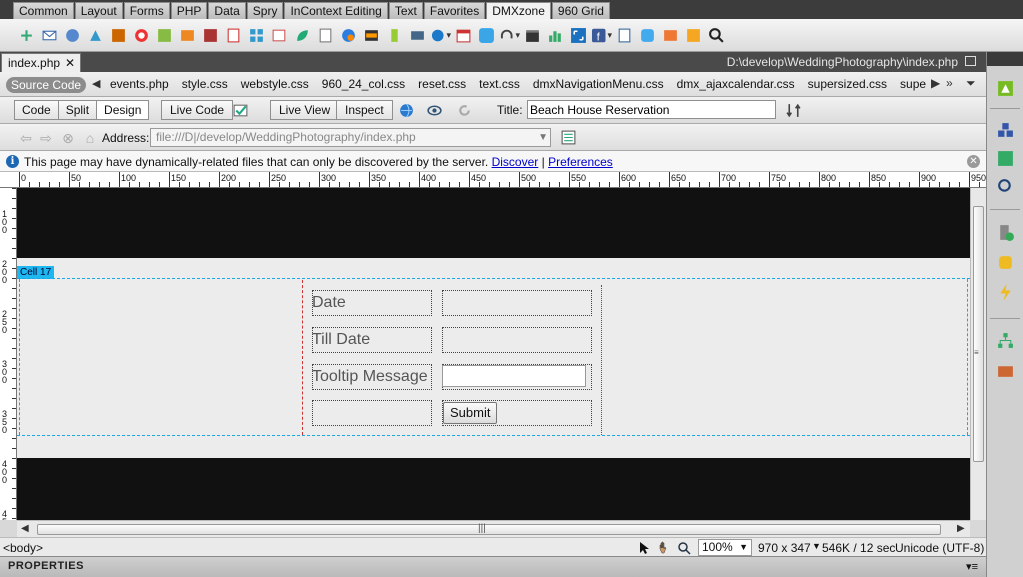  I want to click on server-behaviors-icon, so click(1005, 232).